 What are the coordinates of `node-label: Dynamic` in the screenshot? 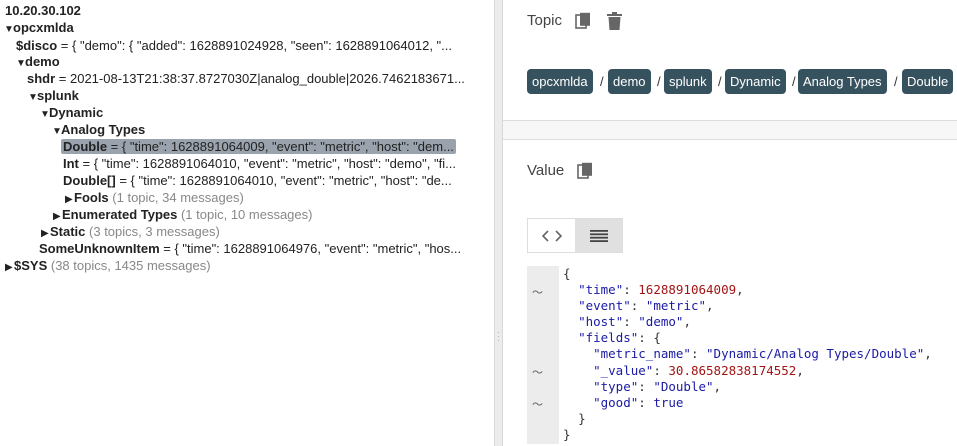 It's located at (76, 112).